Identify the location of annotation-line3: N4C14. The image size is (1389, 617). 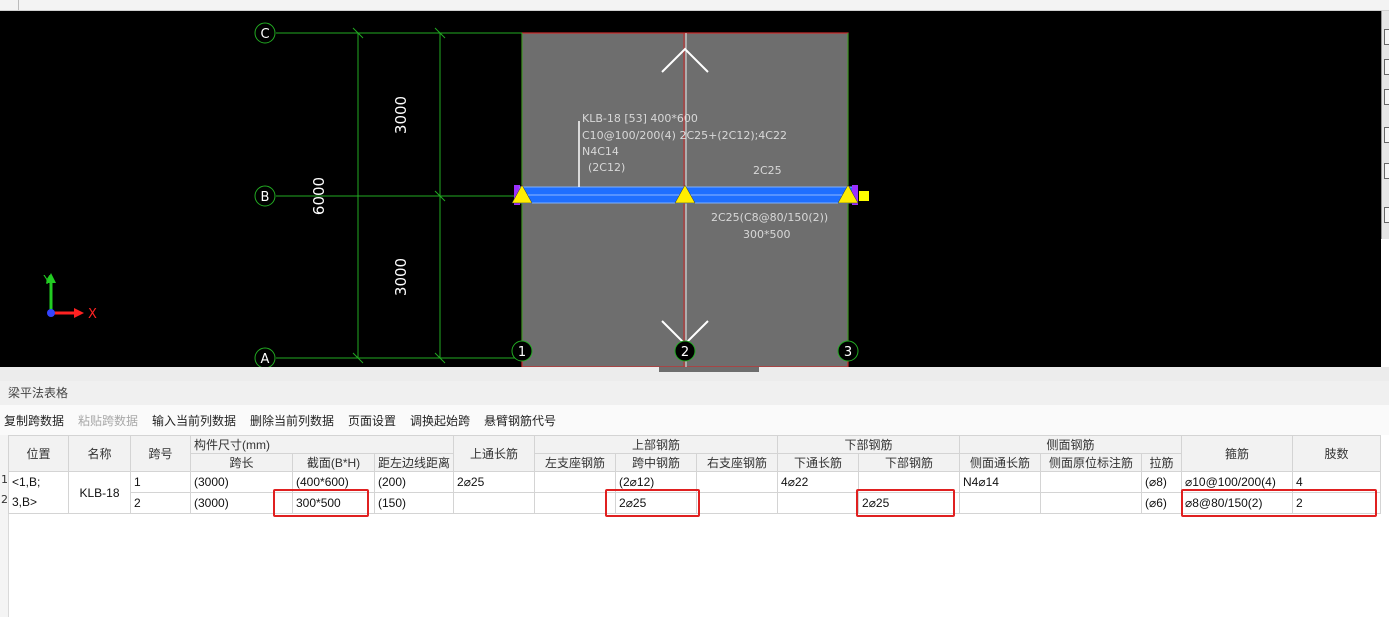
(600, 151).